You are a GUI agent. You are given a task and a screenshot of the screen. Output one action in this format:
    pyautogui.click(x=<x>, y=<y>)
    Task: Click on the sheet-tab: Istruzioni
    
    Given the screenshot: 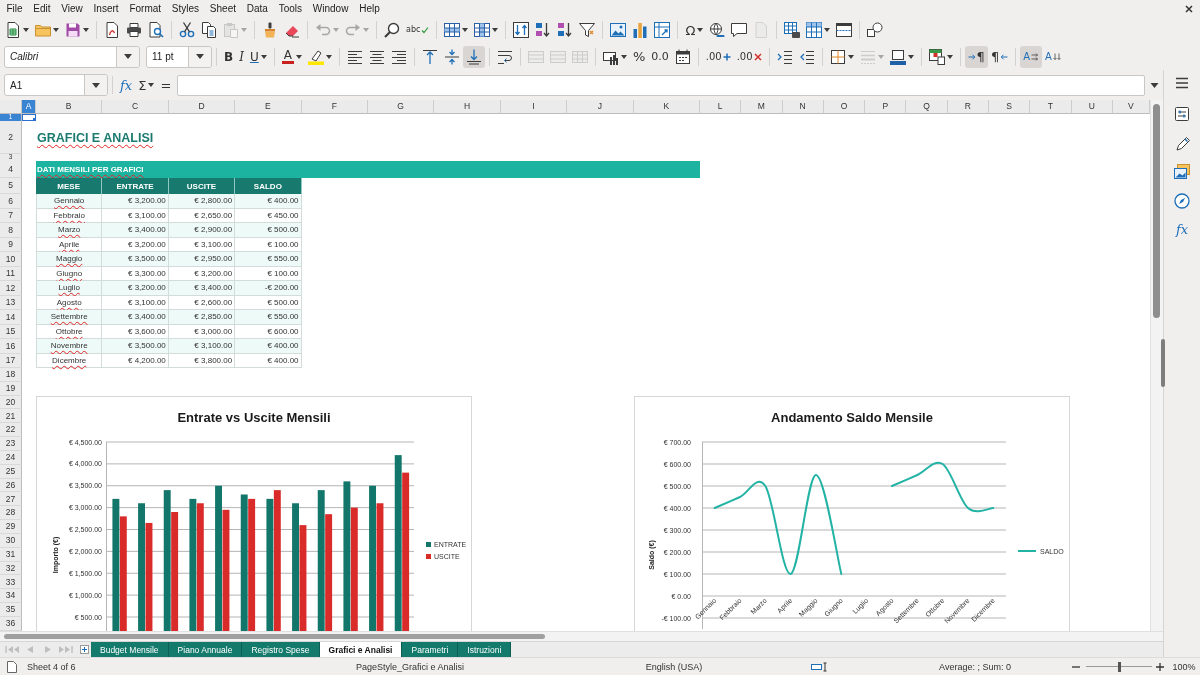 What is the action you would take?
    pyautogui.click(x=485, y=649)
    